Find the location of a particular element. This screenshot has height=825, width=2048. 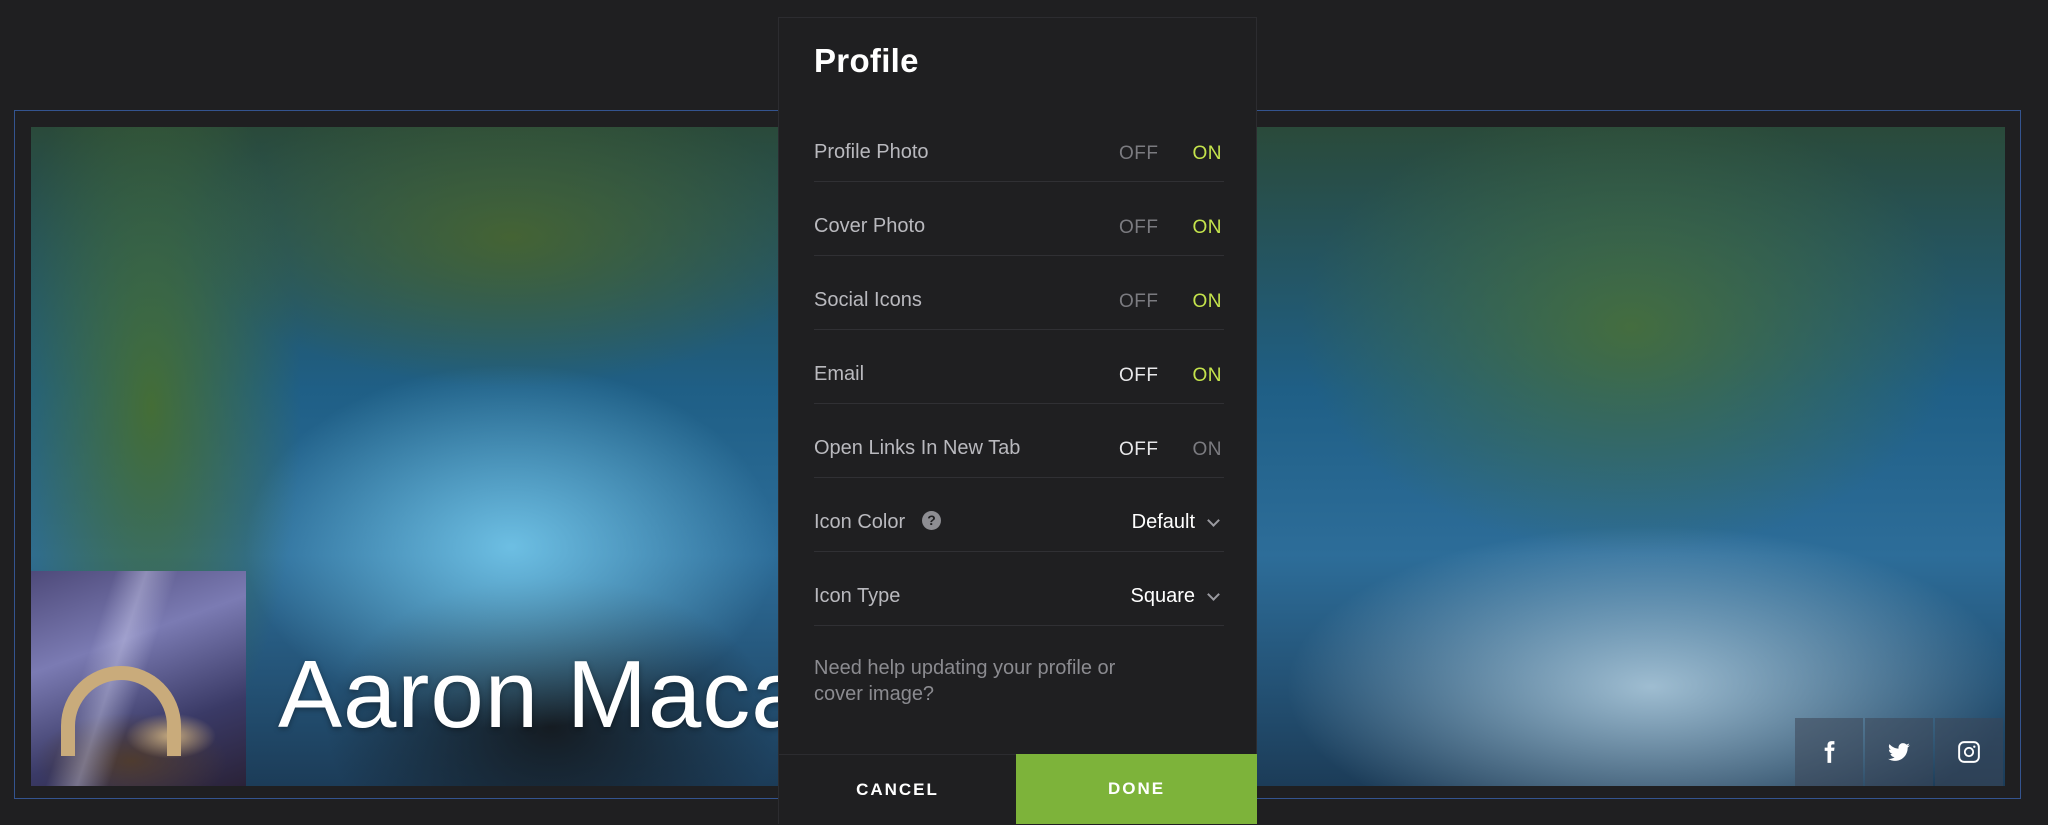

cover-photo-toggle: OFF ON is located at coordinates (1170, 228).